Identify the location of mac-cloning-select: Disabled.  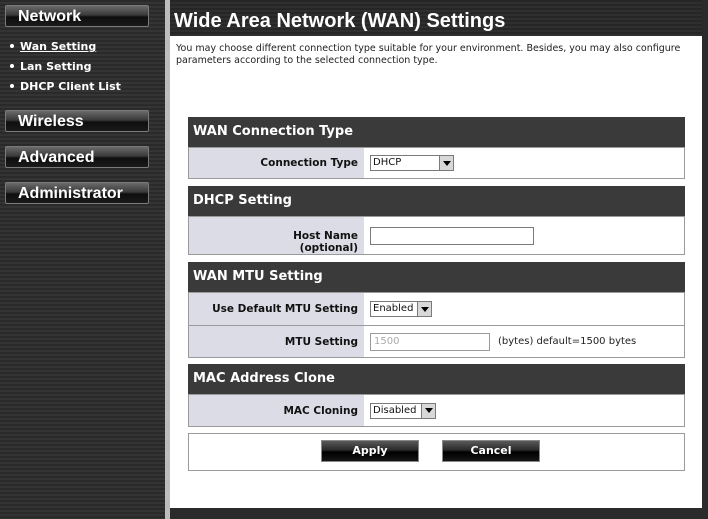
(403, 410).